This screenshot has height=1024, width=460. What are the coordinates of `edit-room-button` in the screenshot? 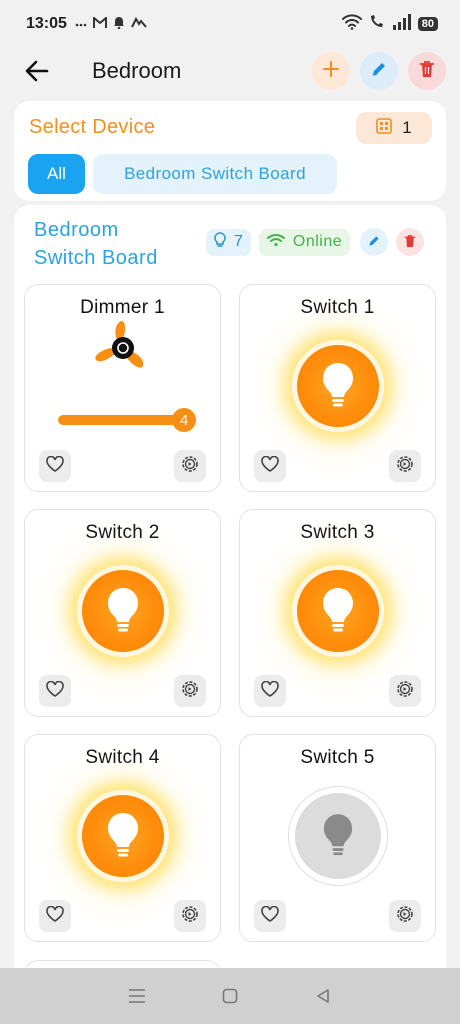 It's located at (379, 71).